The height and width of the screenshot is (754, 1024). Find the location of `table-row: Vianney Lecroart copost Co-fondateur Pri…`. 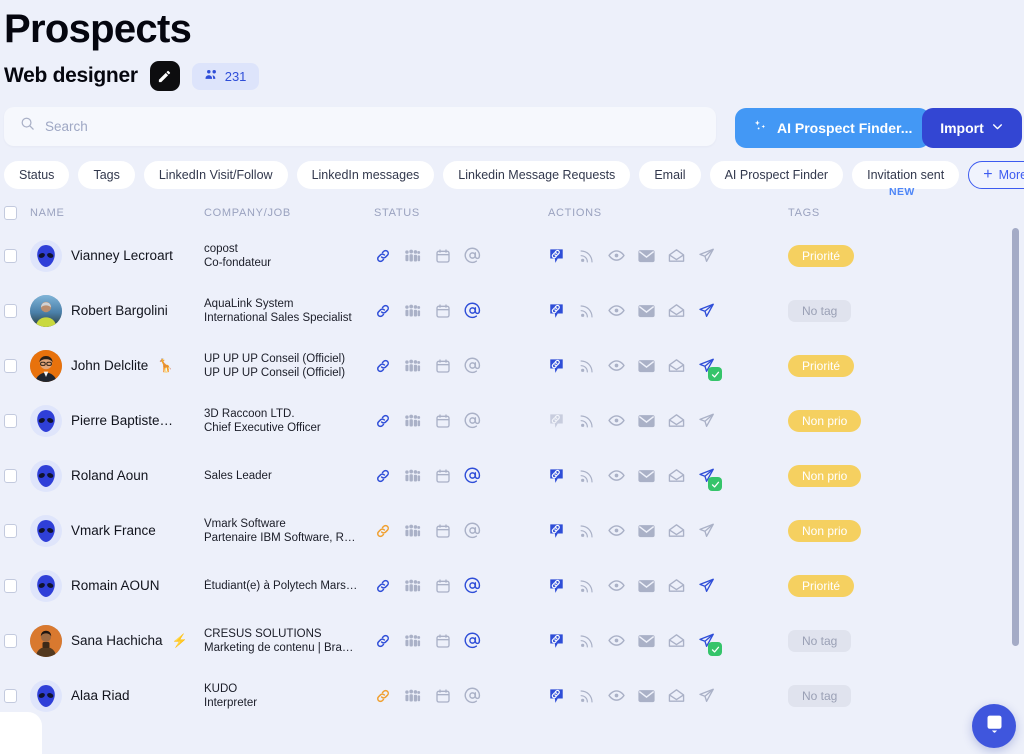

table-row: Vianney Lecroart copost Co-fondateur Pri… is located at coordinates (512, 255).